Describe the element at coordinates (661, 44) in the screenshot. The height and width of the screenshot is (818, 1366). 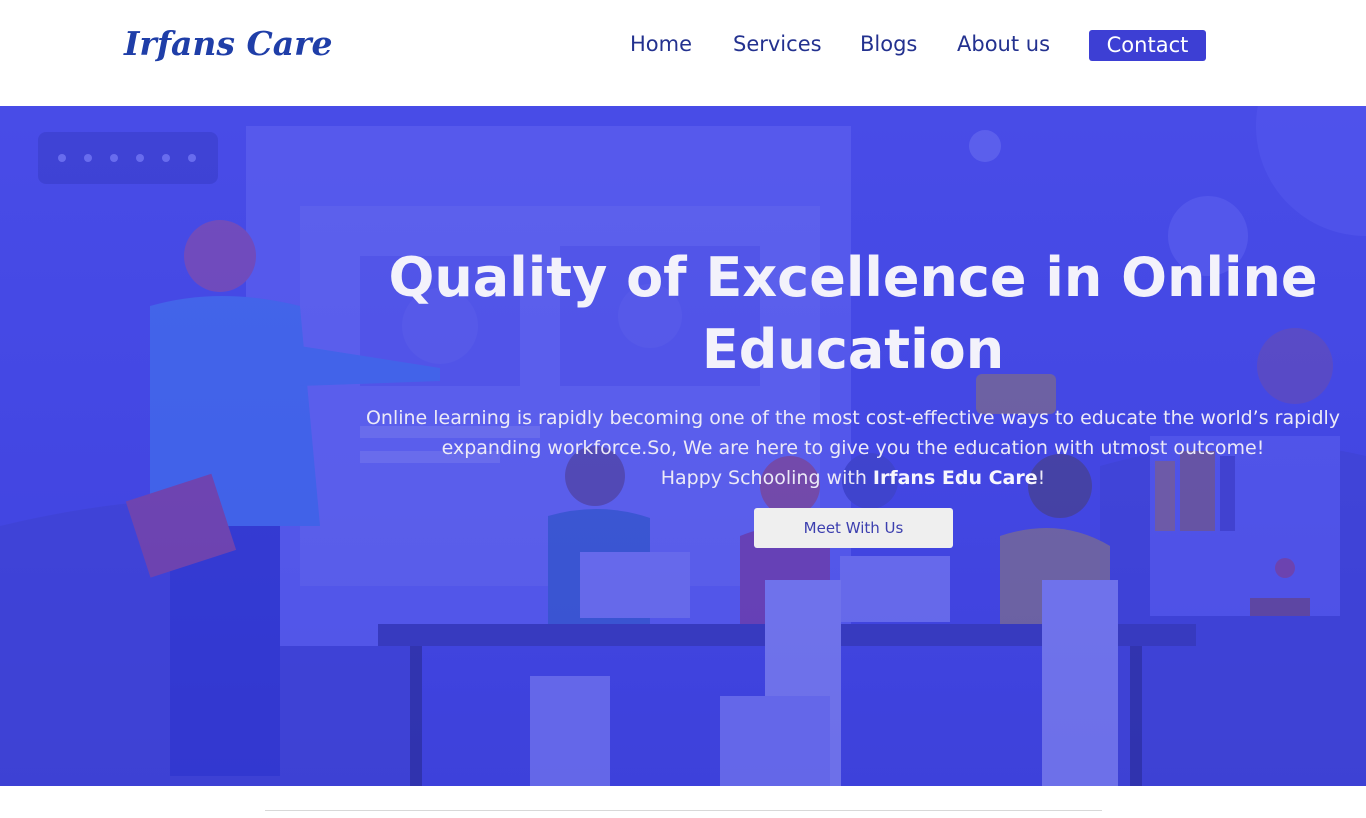
I see `nav-link-home: Home` at that location.